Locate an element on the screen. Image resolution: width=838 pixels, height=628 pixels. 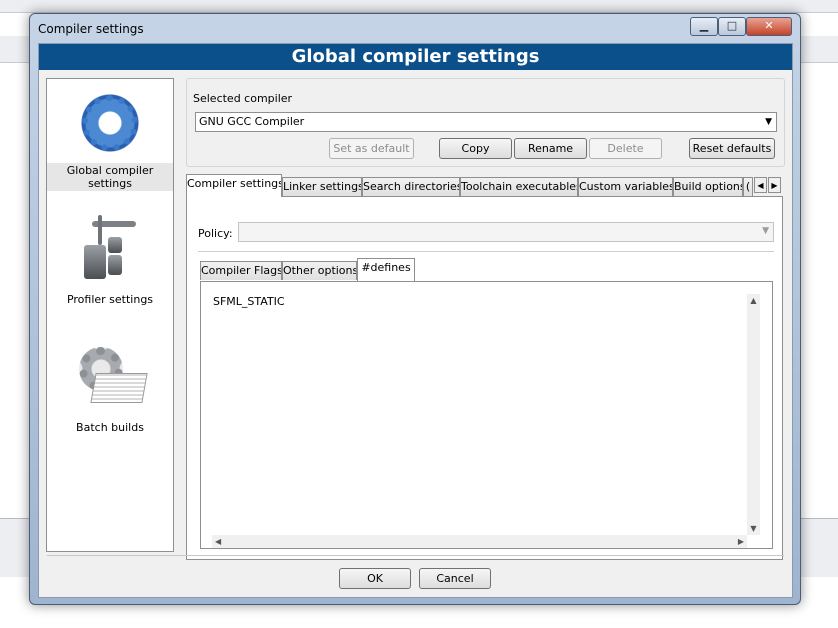
divider is located at coordinates (486, 251).